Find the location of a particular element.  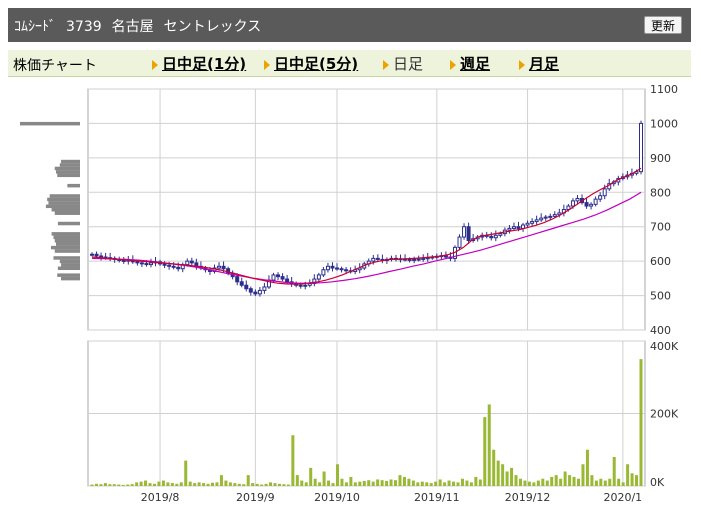

x-tick-label: 2020/1 is located at coordinates (622, 497).